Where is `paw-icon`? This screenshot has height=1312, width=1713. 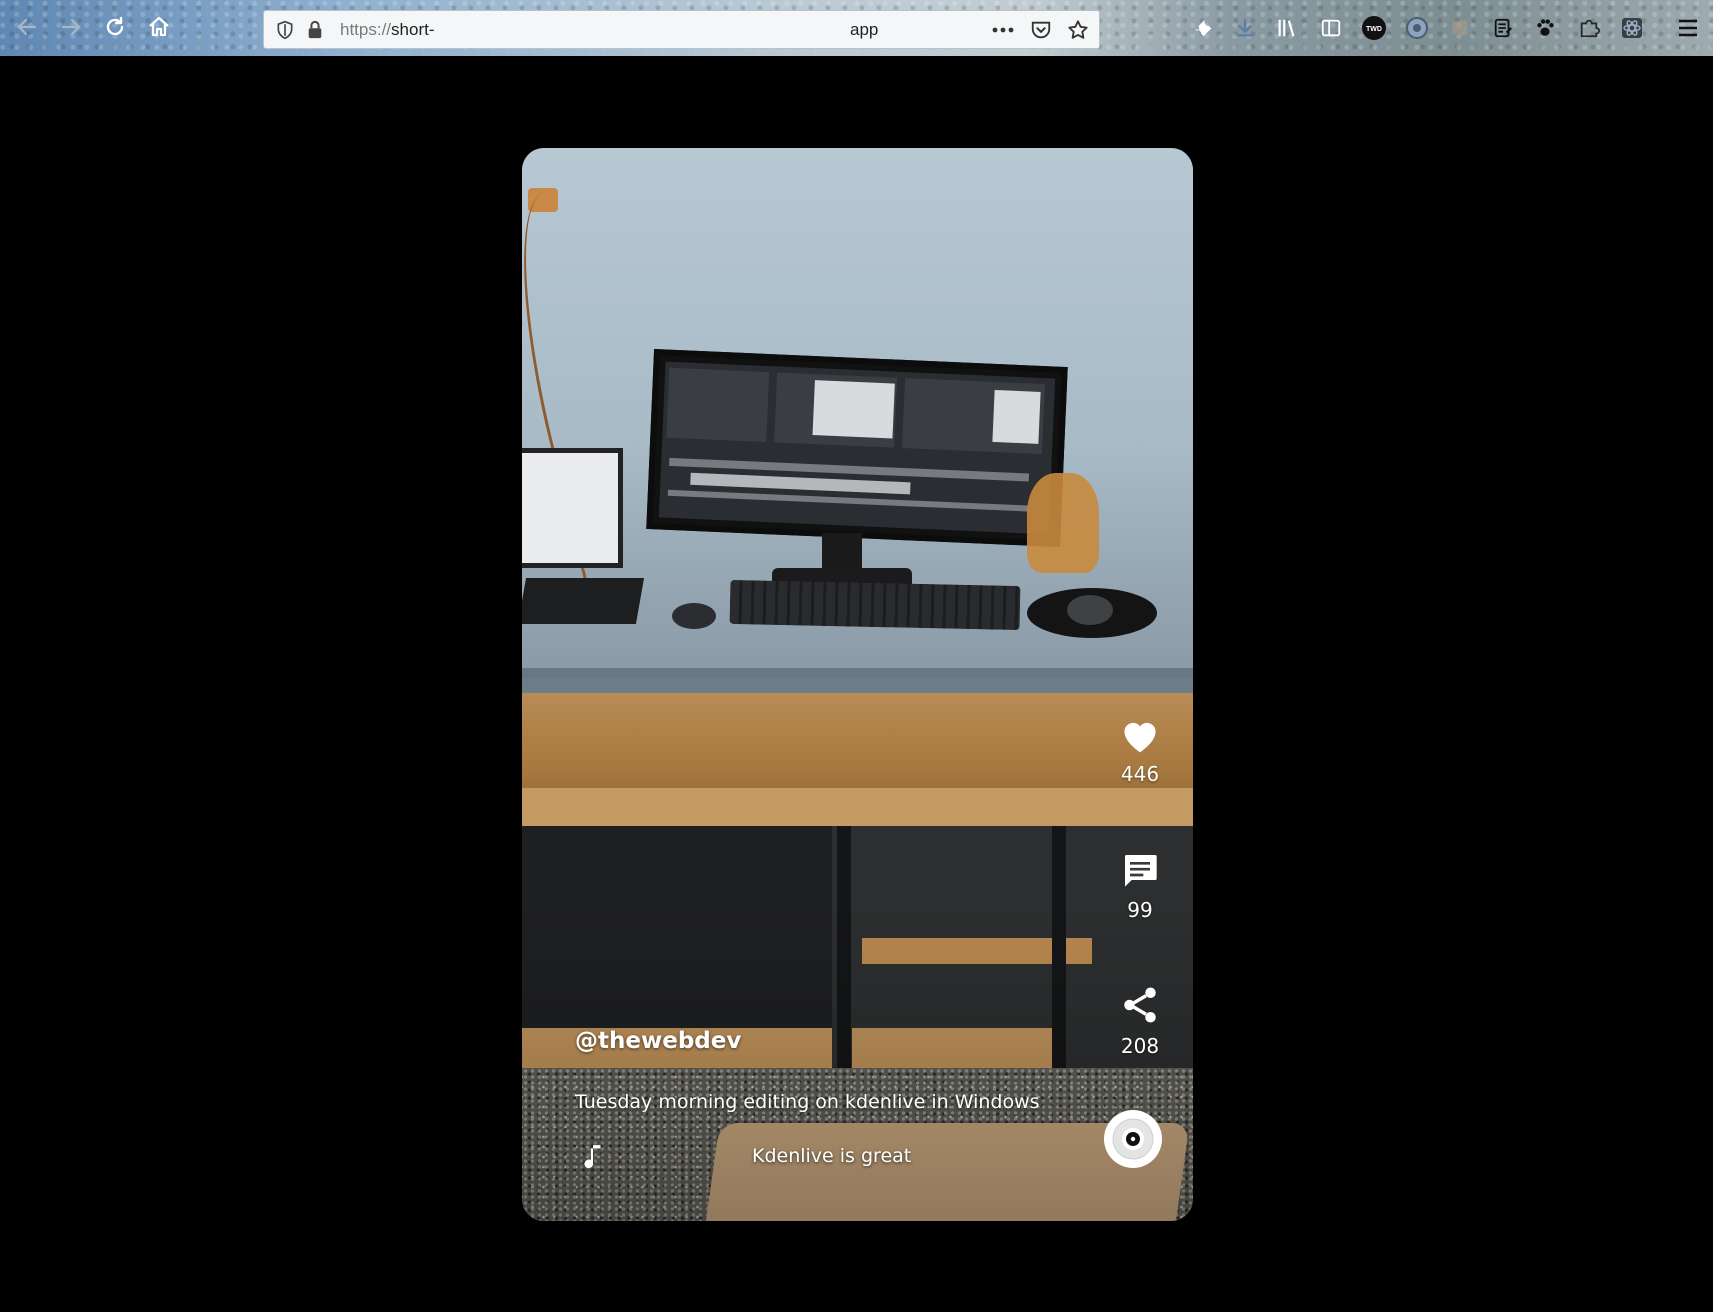 paw-icon is located at coordinates (1545, 28).